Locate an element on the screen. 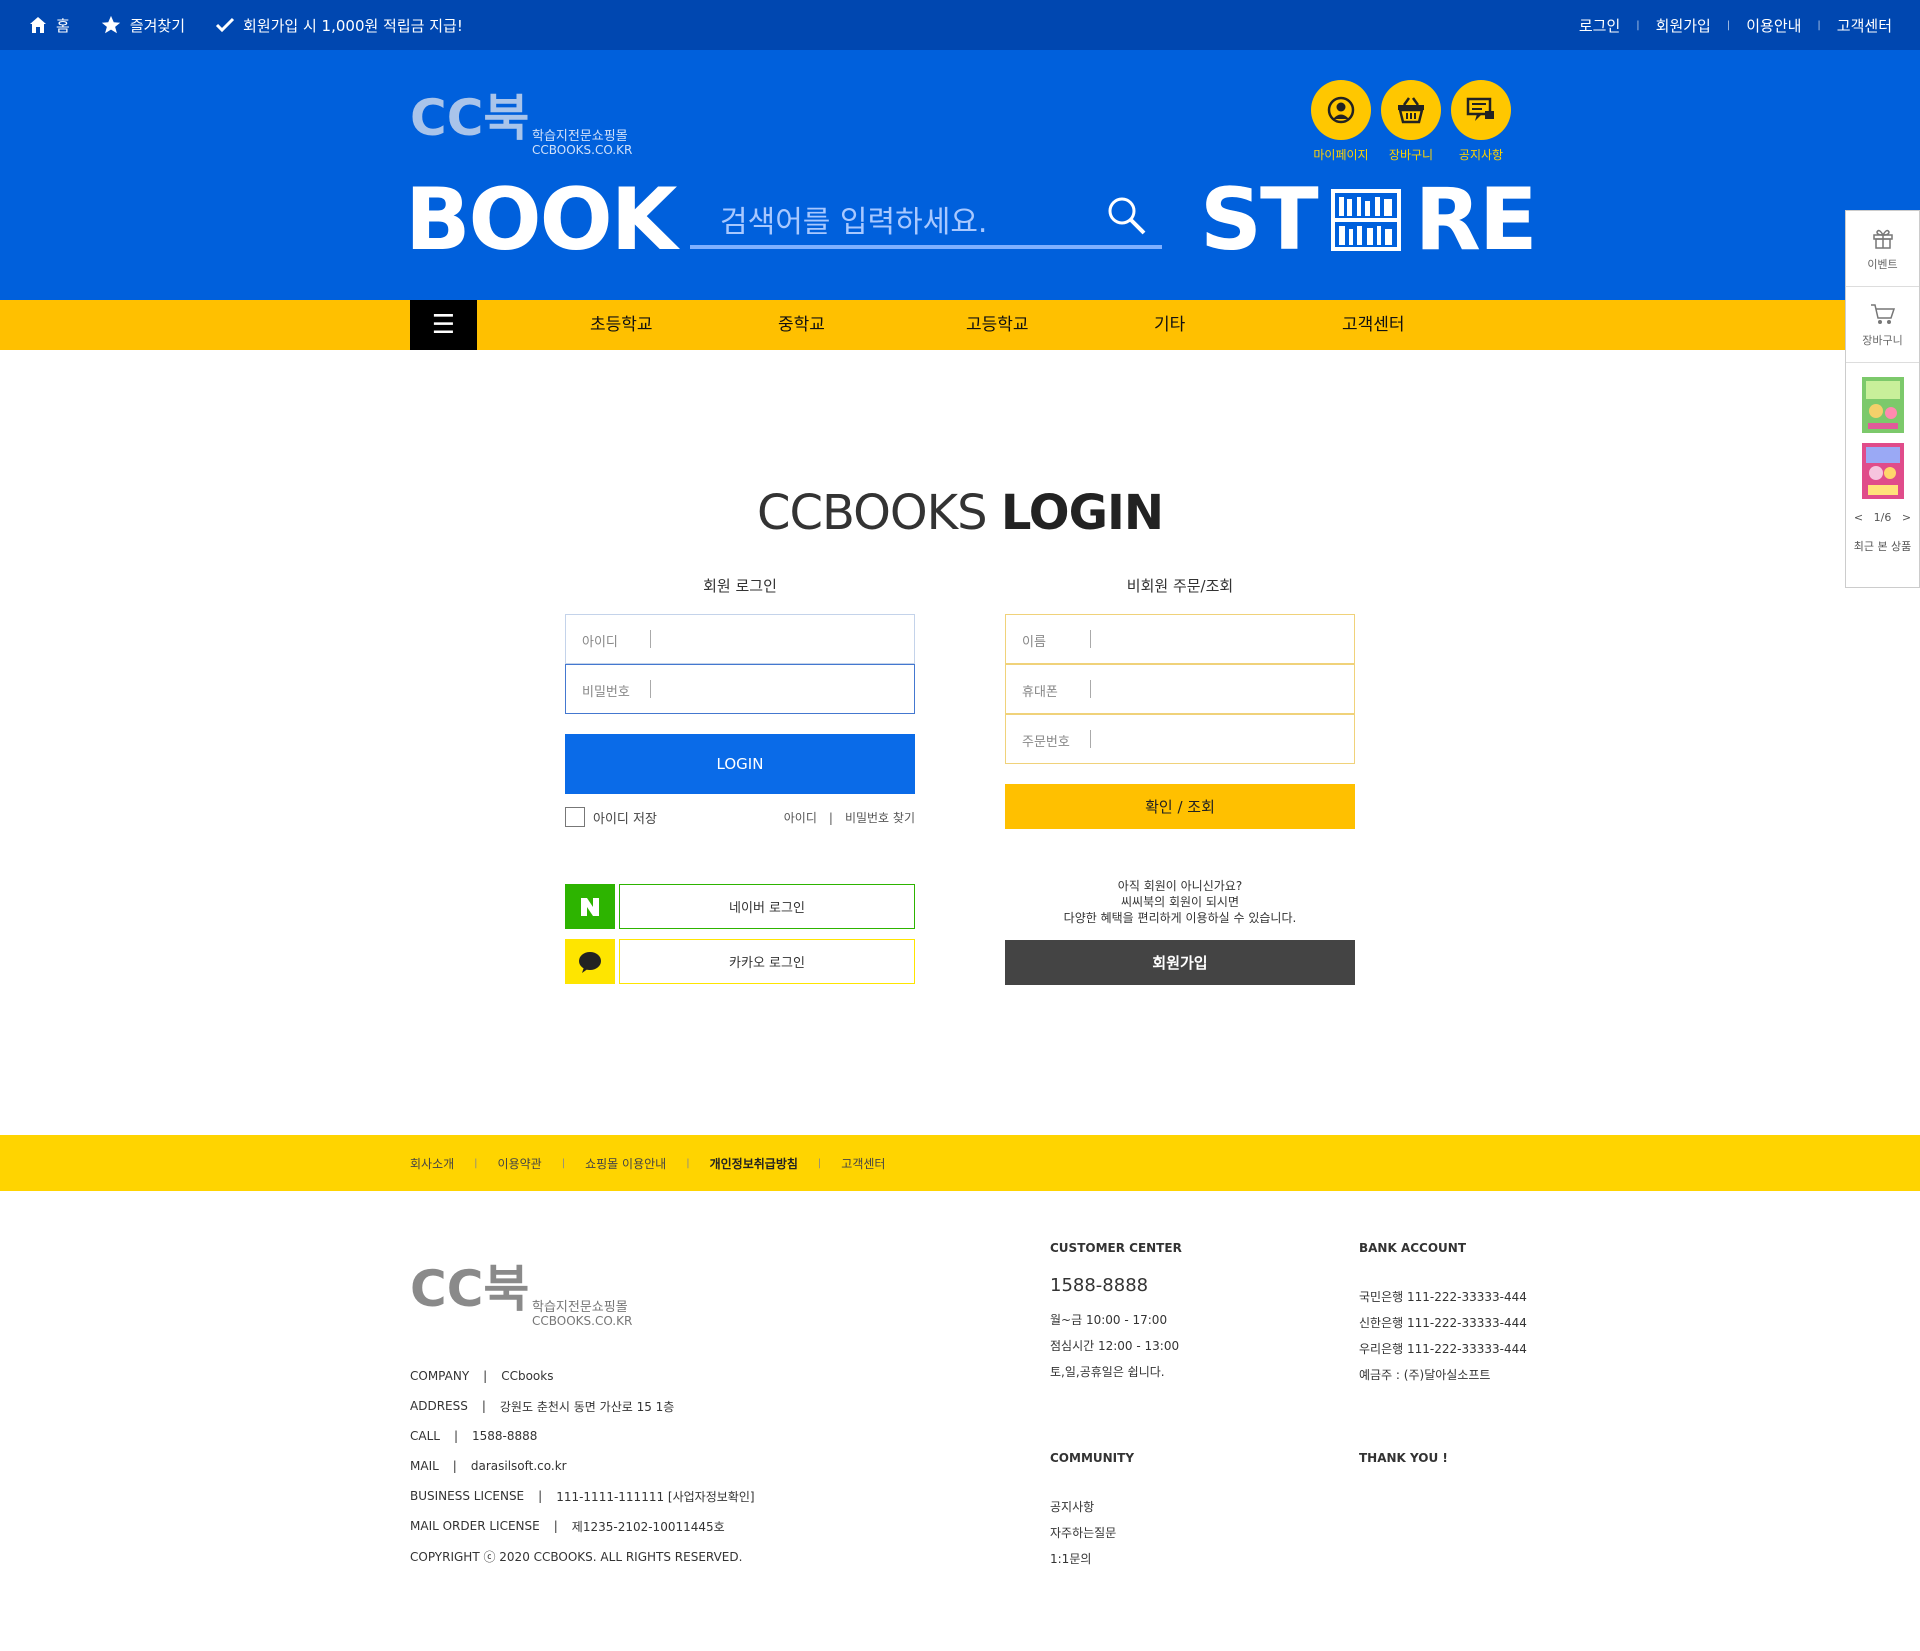  next-arrow-icon: > is located at coordinates (1906, 517).